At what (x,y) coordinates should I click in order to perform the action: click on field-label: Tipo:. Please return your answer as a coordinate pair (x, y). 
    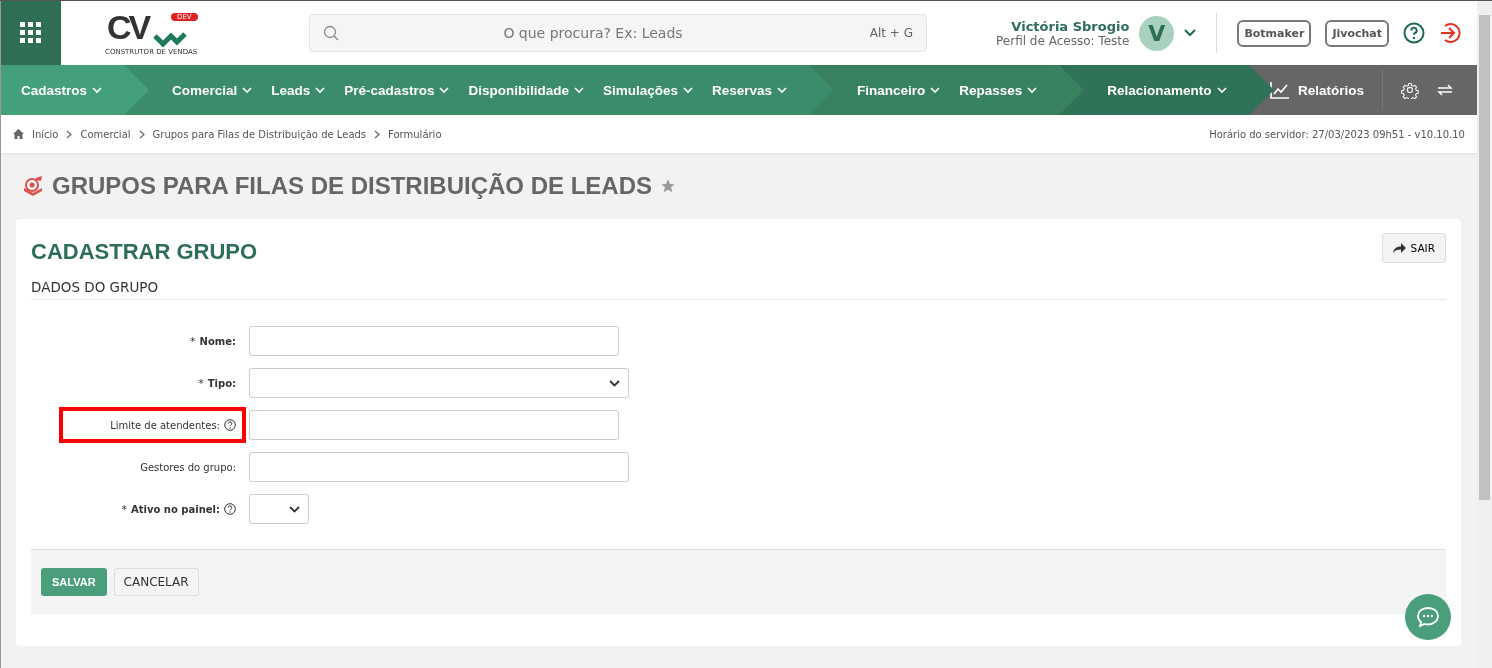
    Looking at the image, I should click on (221, 383).